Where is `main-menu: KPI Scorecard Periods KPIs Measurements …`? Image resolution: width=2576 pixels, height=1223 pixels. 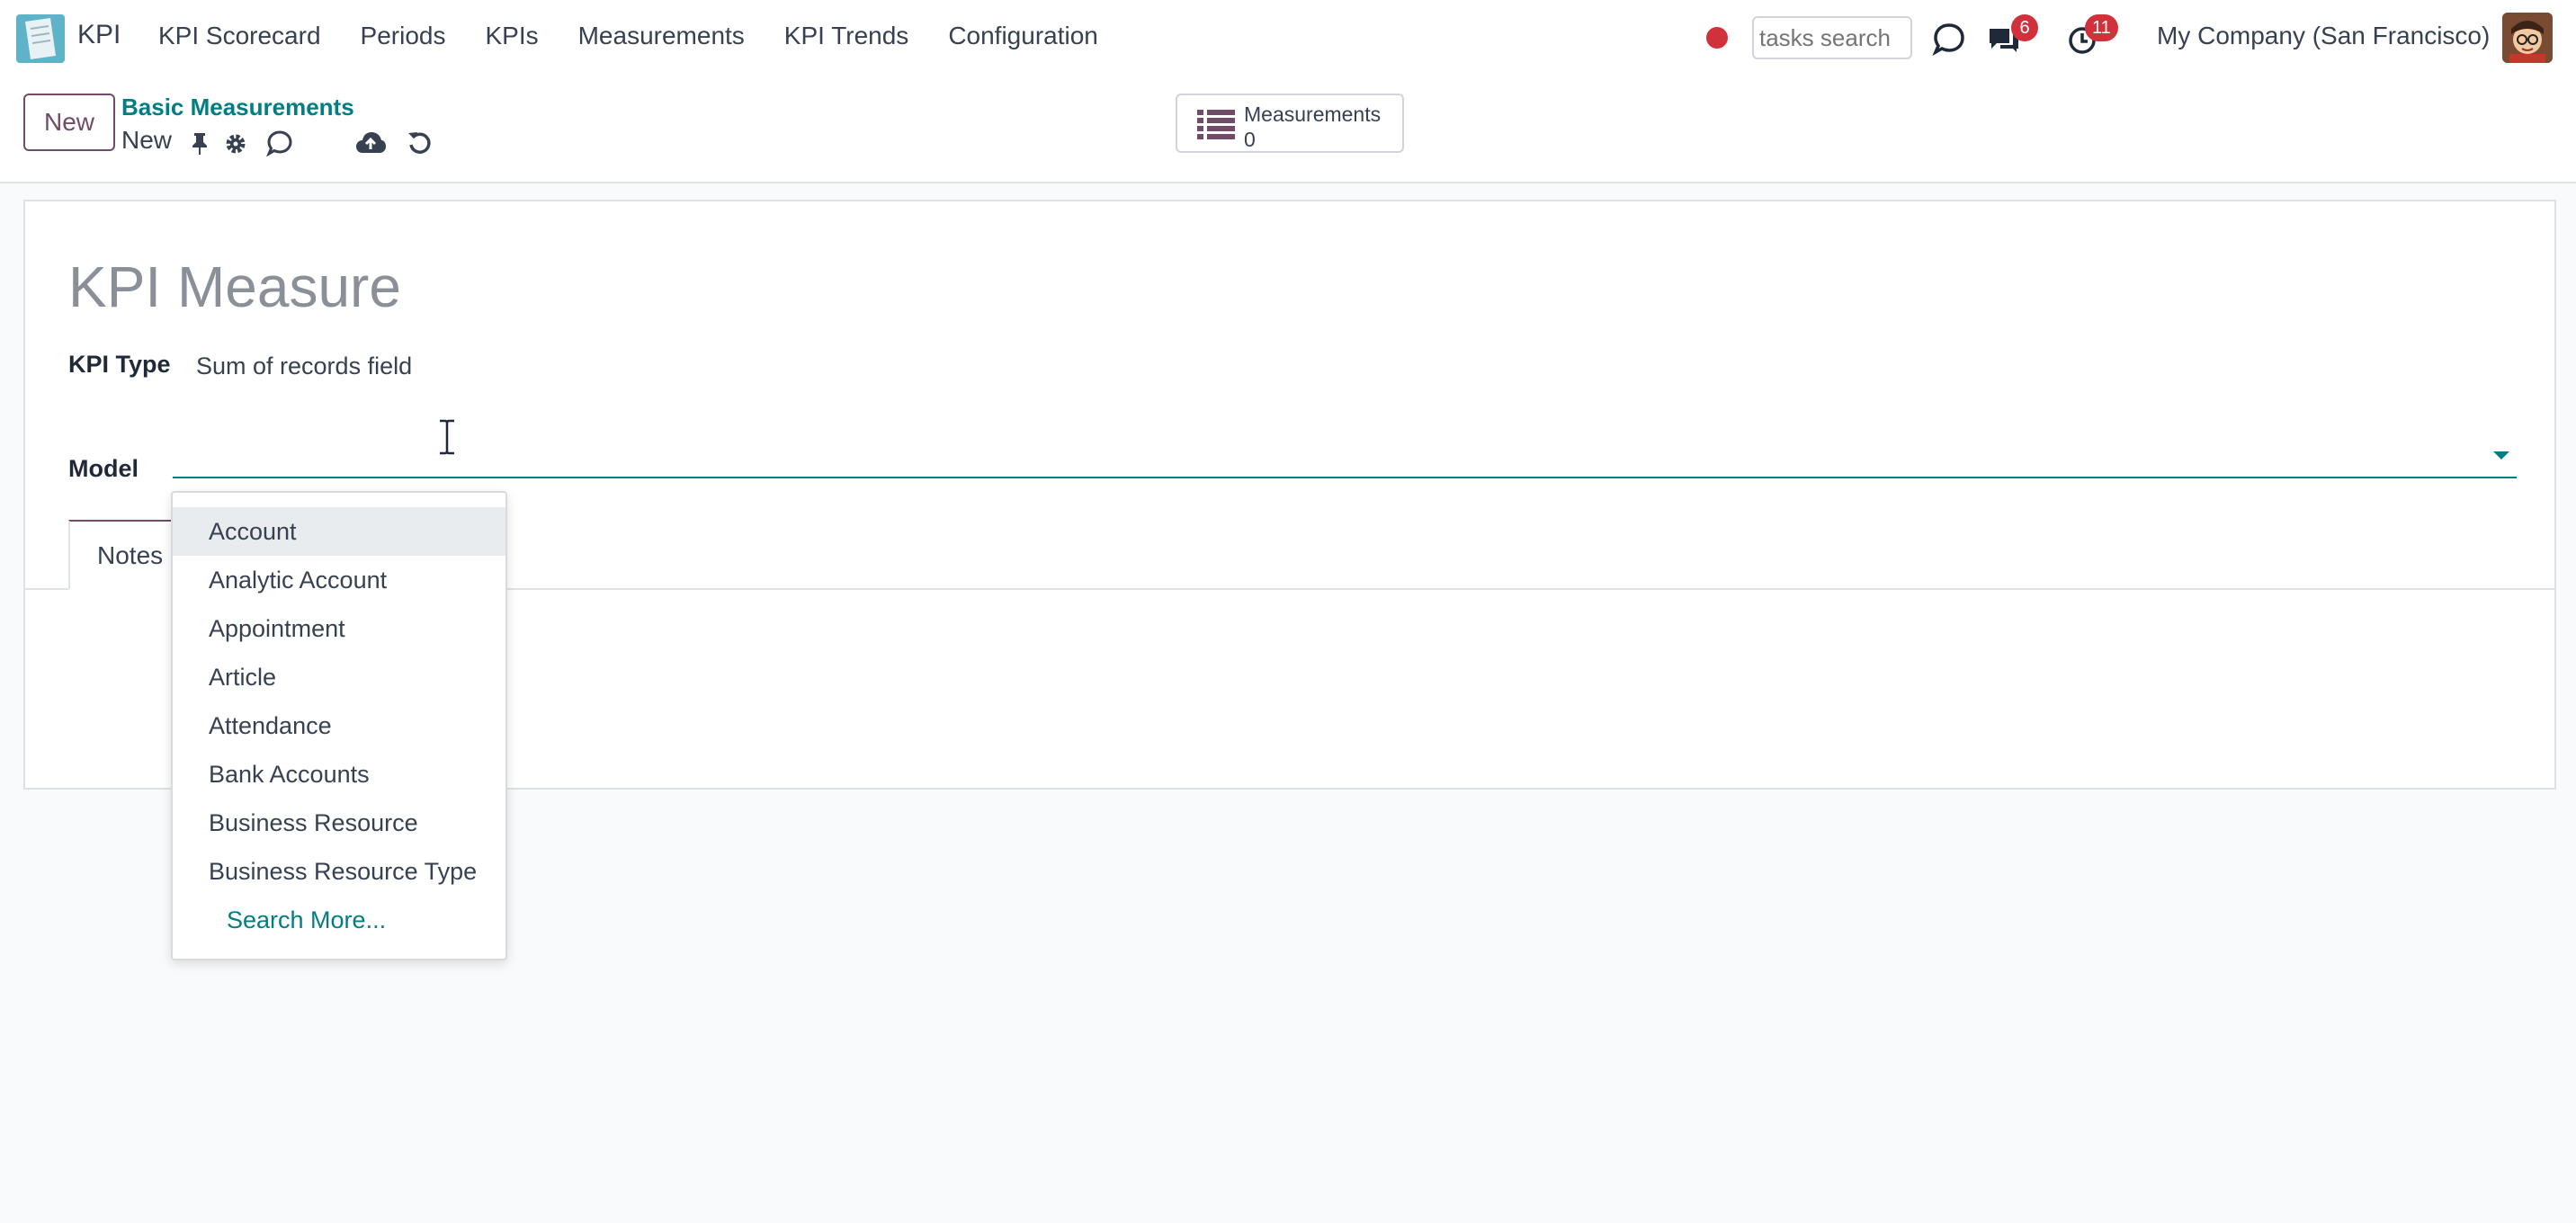 main-menu: KPI Scorecard Periods KPIs Measurements … is located at coordinates (648, 36).